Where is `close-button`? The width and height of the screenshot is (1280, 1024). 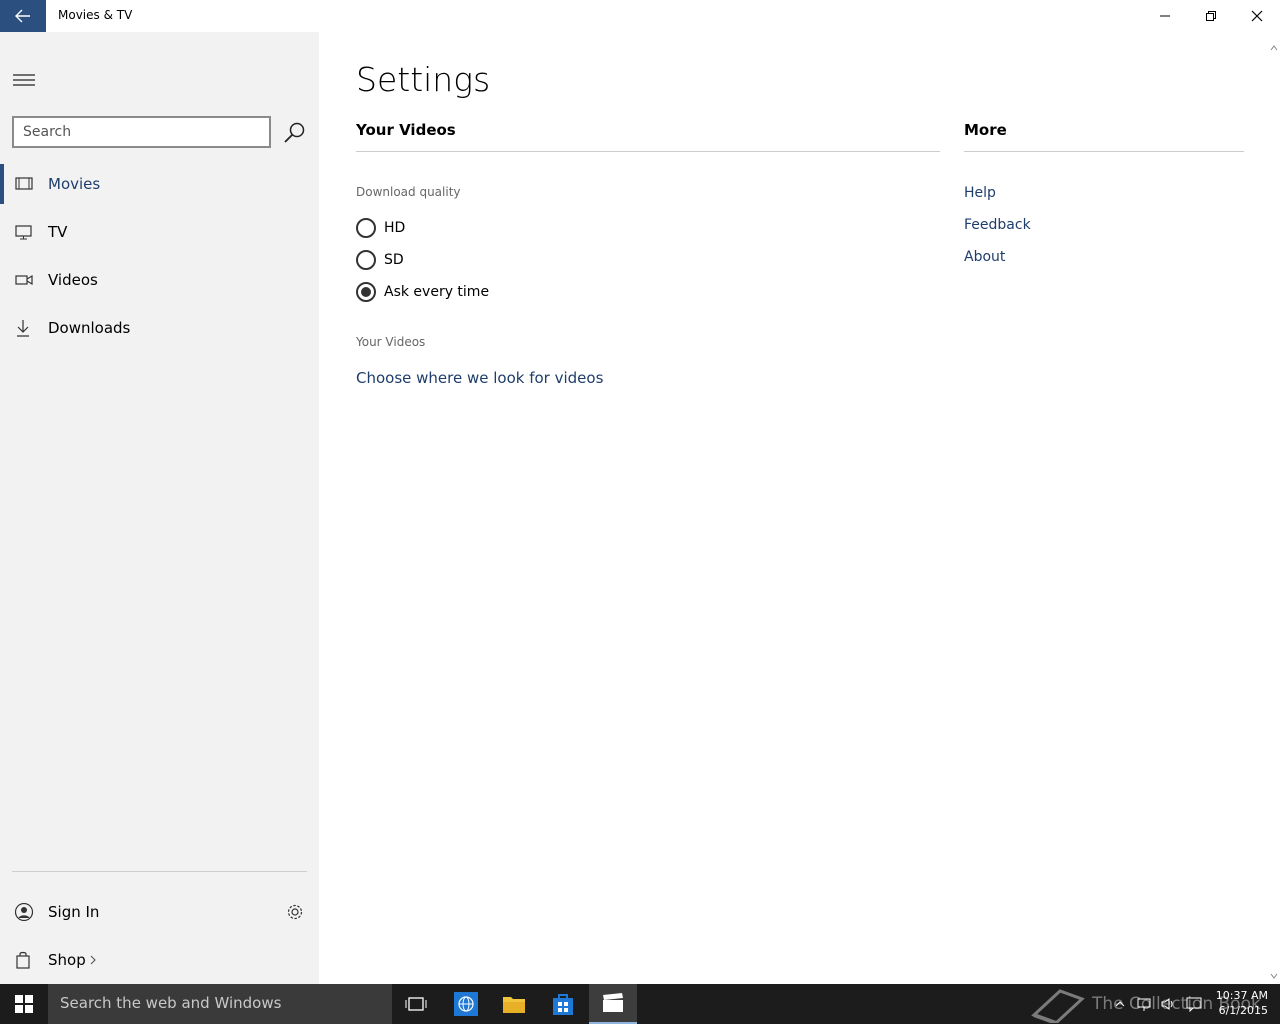 close-button is located at coordinates (1257, 16).